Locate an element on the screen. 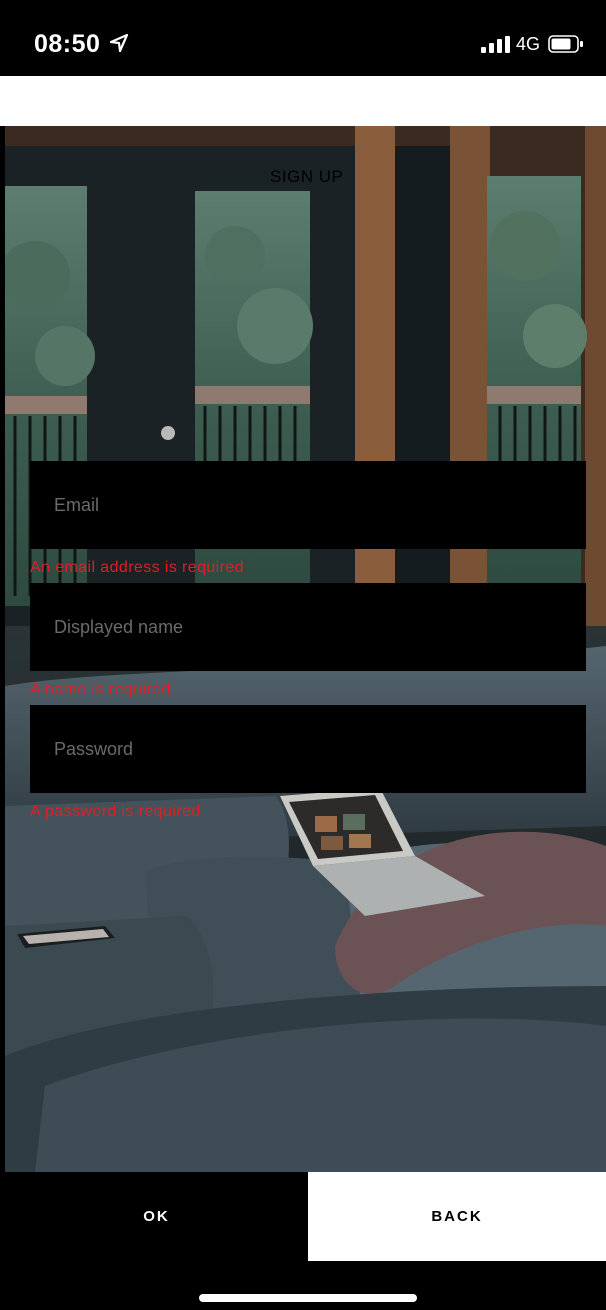  page-title: SIGN UP is located at coordinates (307, 176).